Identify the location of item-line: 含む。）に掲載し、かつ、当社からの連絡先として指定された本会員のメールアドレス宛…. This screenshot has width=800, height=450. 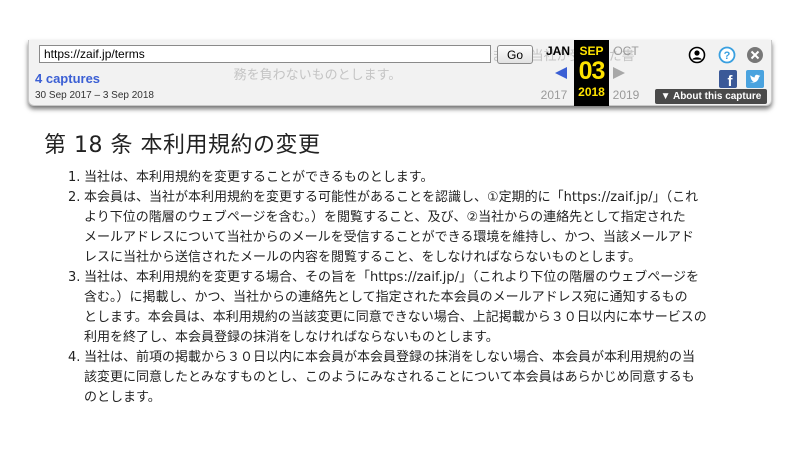
(386, 297).